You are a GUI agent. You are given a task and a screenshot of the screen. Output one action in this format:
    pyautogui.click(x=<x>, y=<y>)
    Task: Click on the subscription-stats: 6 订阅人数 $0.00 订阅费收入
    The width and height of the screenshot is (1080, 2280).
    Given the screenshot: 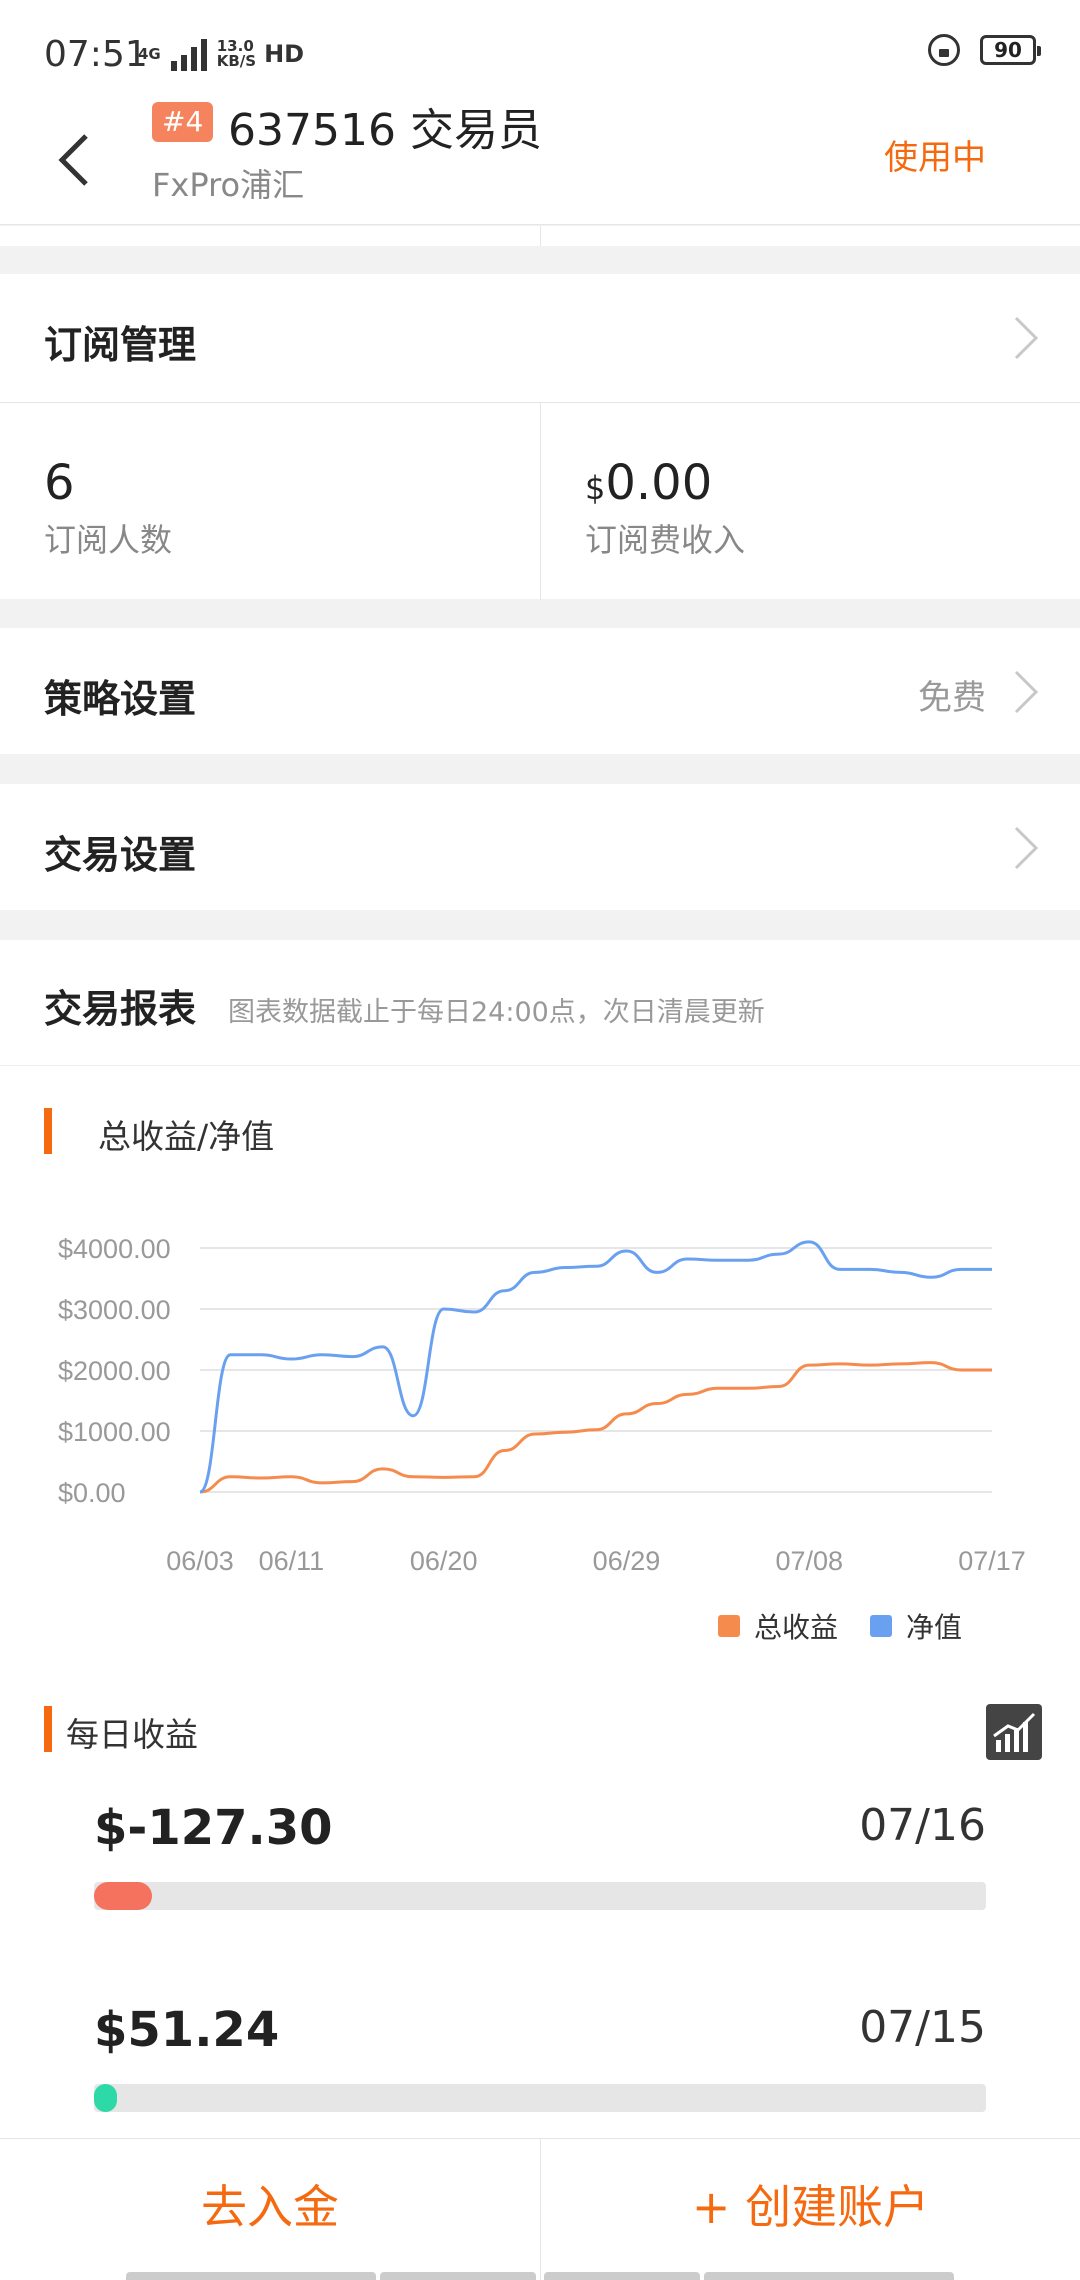 What is the action you would take?
    pyautogui.click(x=540, y=501)
    